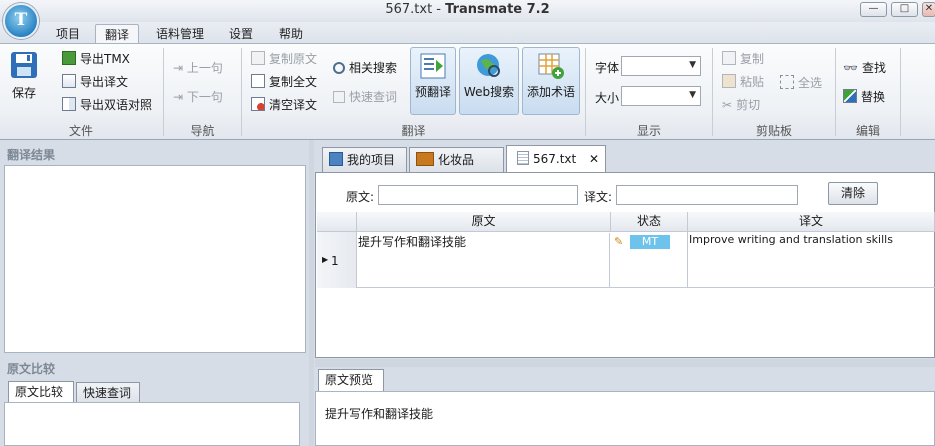 Image resolution: width=935 pixels, height=446 pixels. I want to click on save-button: 保存, so click(24, 75).